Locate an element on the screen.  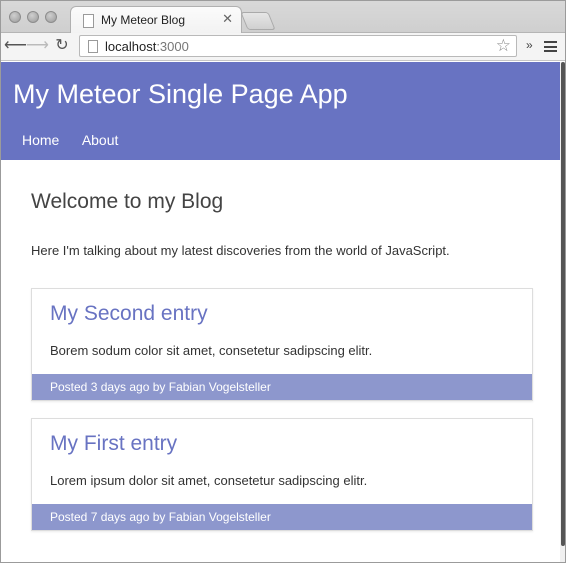
address-bar: localhost:3000 ☆ is located at coordinates (298, 46).